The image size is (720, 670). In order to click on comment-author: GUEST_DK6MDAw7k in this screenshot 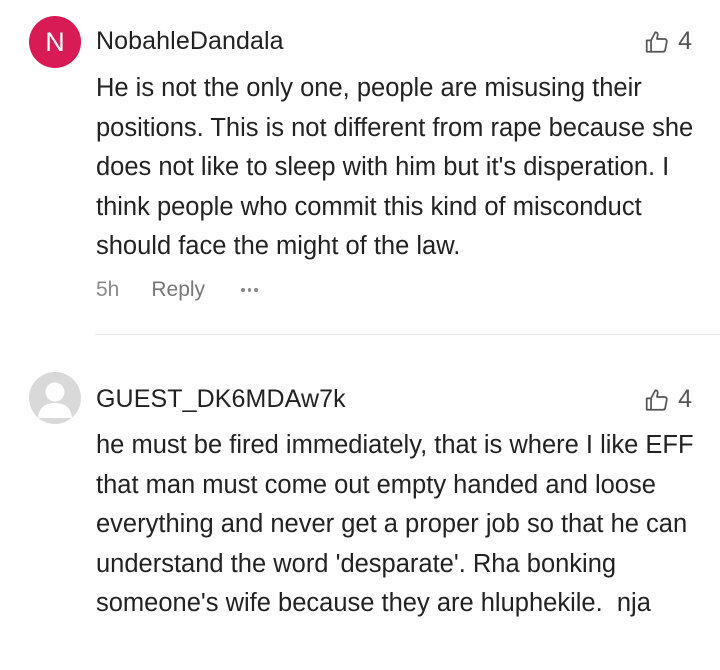, I will do `click(221, 399)`.